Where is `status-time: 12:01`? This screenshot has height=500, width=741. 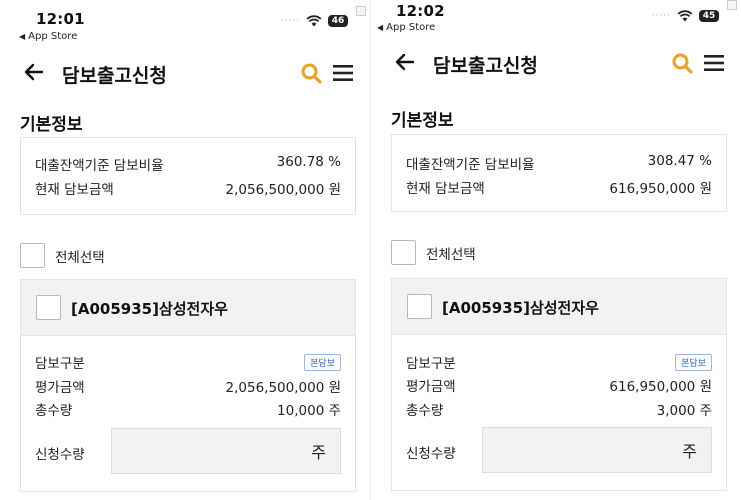 status-time: 12:01 is located at coordinates (60, 19).